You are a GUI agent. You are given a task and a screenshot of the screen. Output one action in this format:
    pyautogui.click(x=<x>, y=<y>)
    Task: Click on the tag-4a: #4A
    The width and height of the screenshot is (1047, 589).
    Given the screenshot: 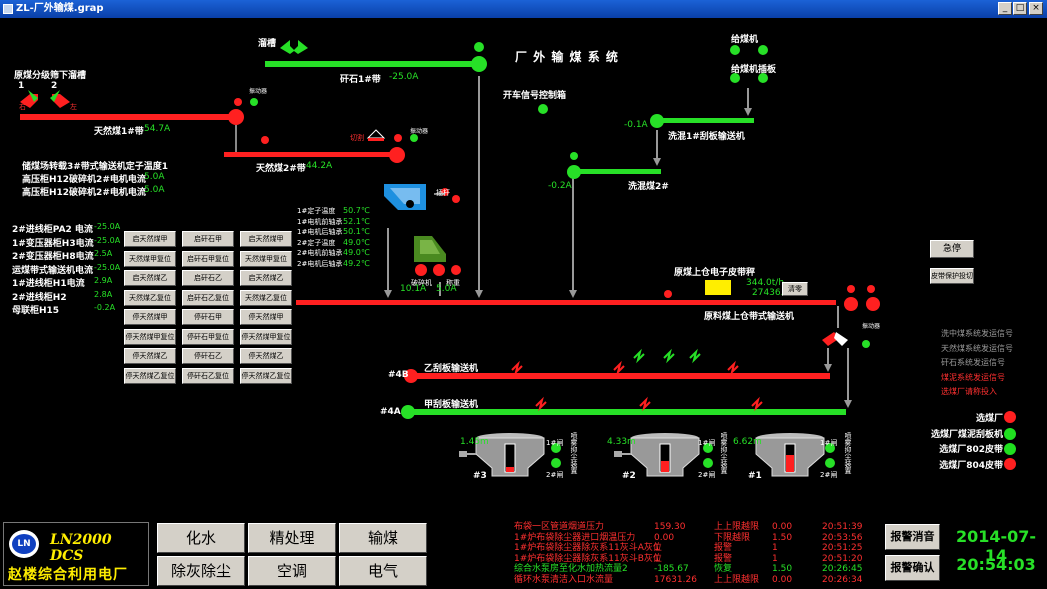 What is the action you would take?
    pyautogui.click(x=390, y=412)
    